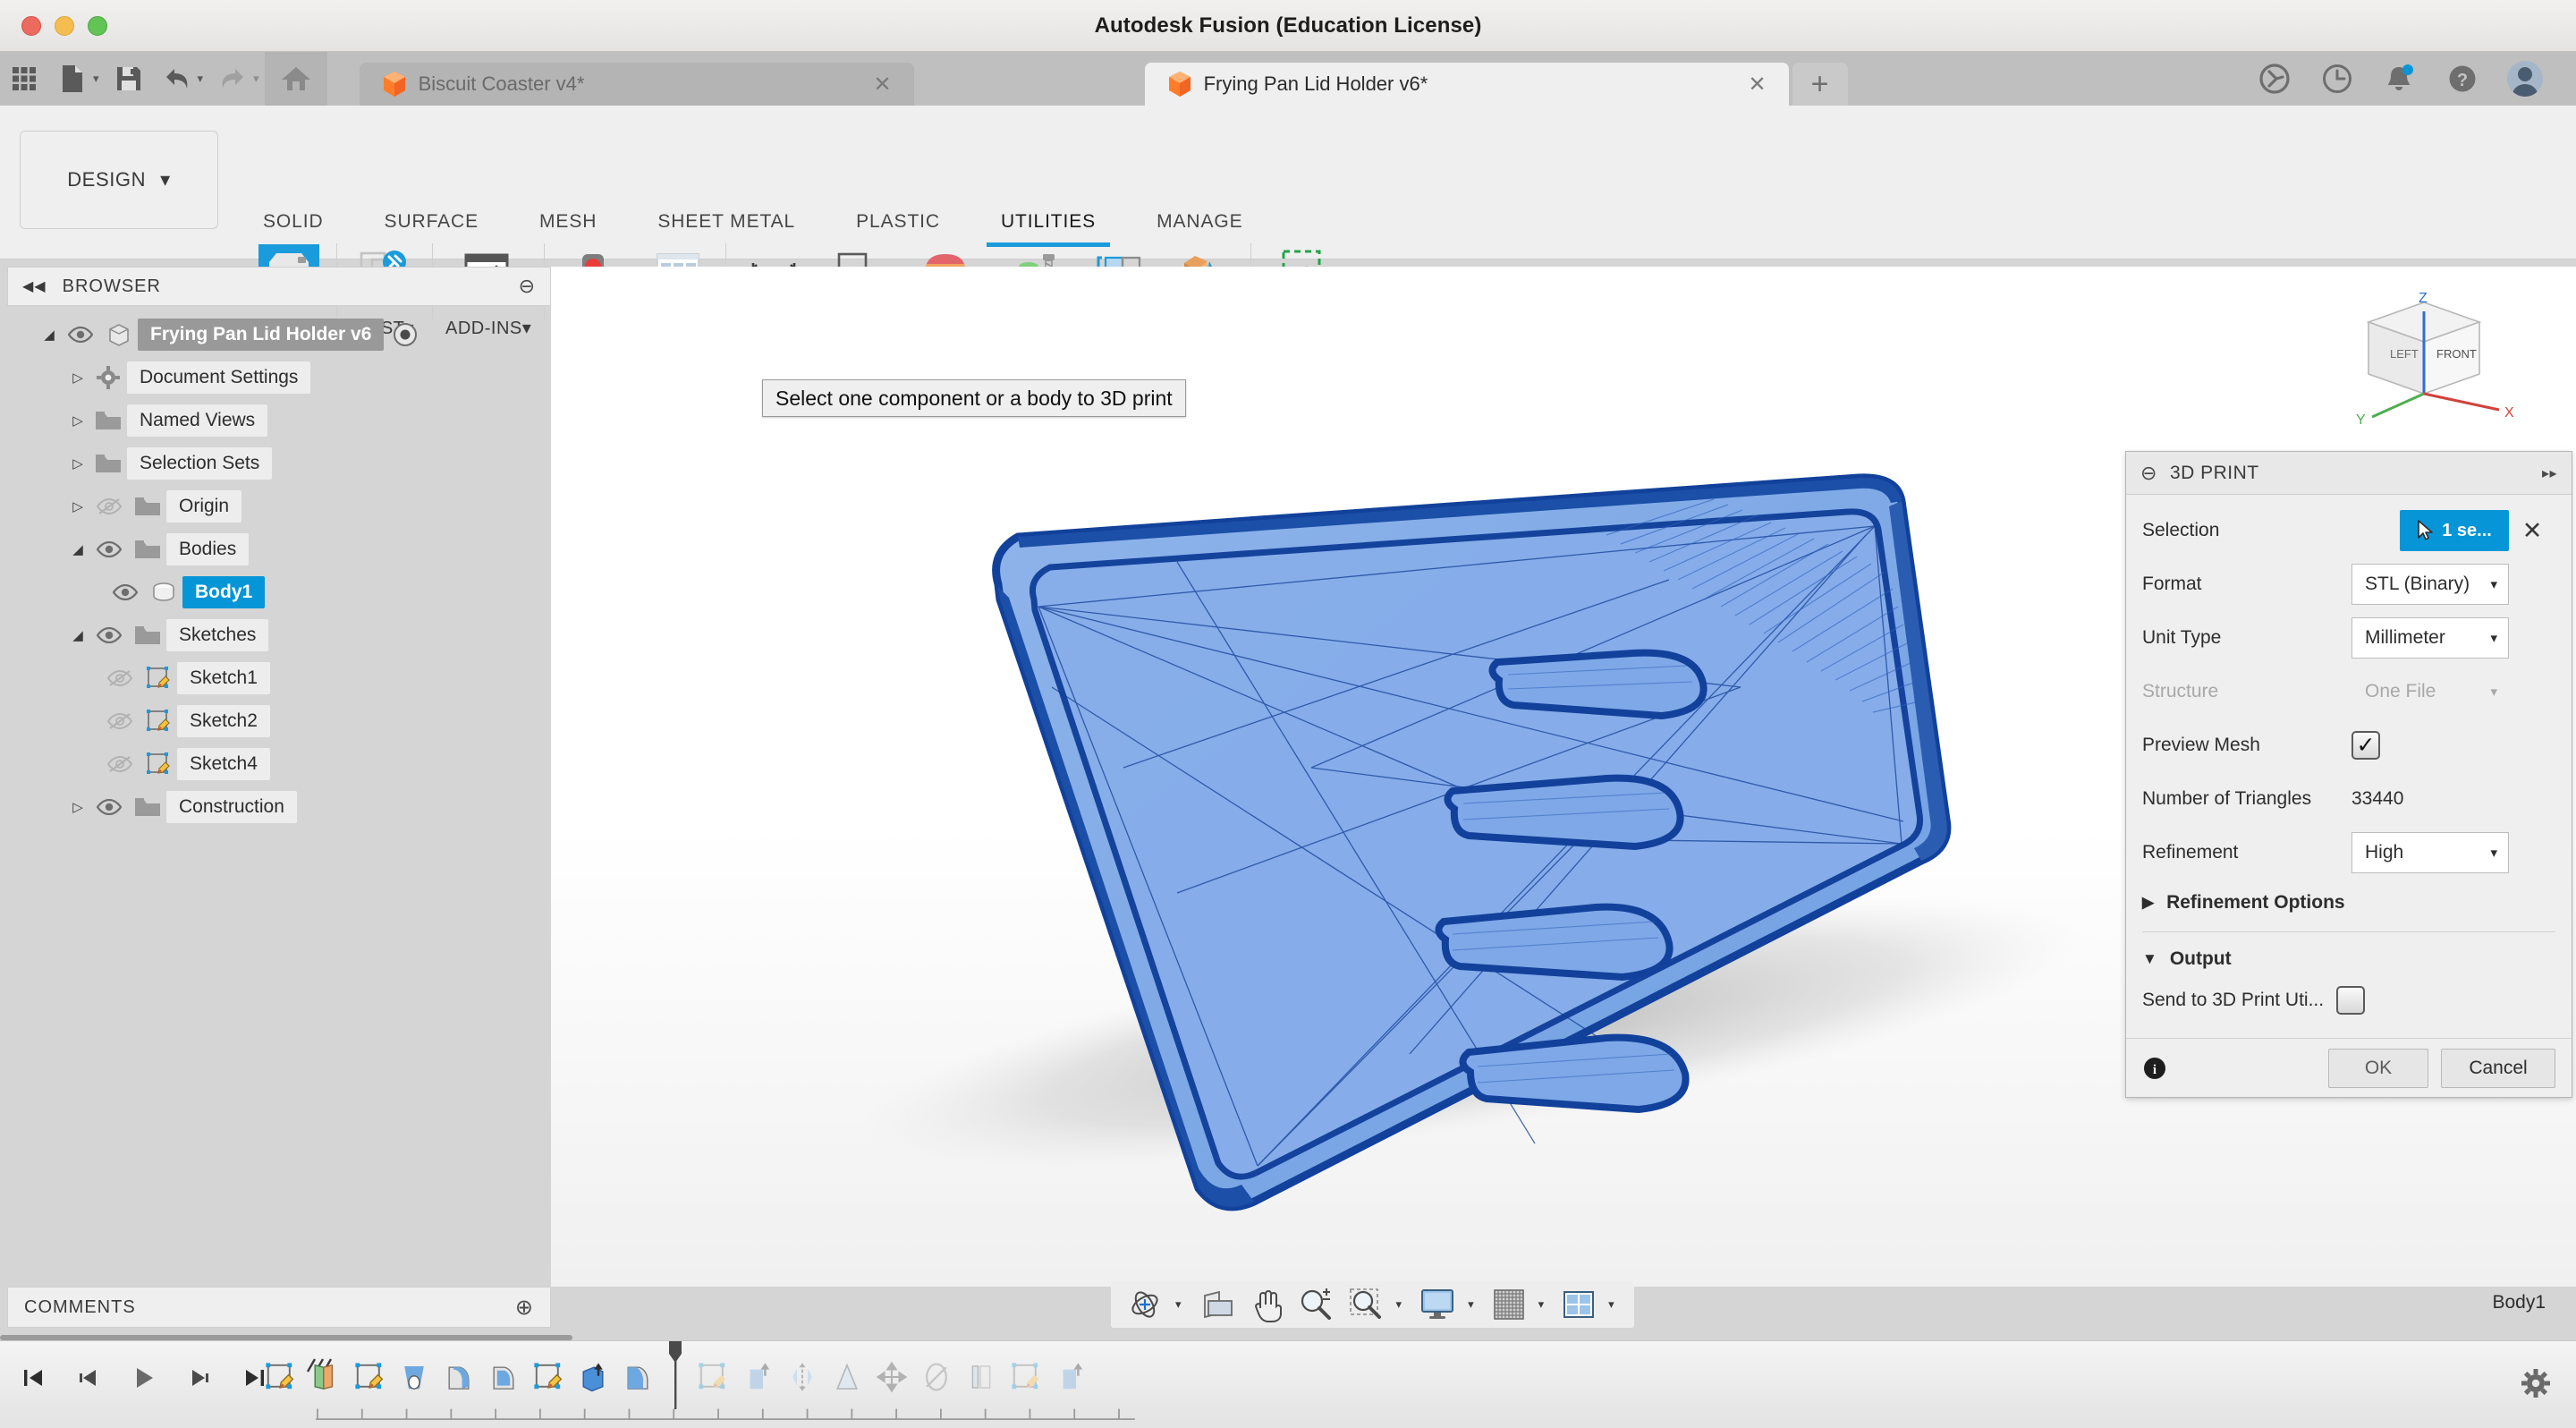  What do you see at coordinates (279, 678) in the screenshot?
I see `tree-item-sketch1: Sketch1` at bounding box center [279, 678].